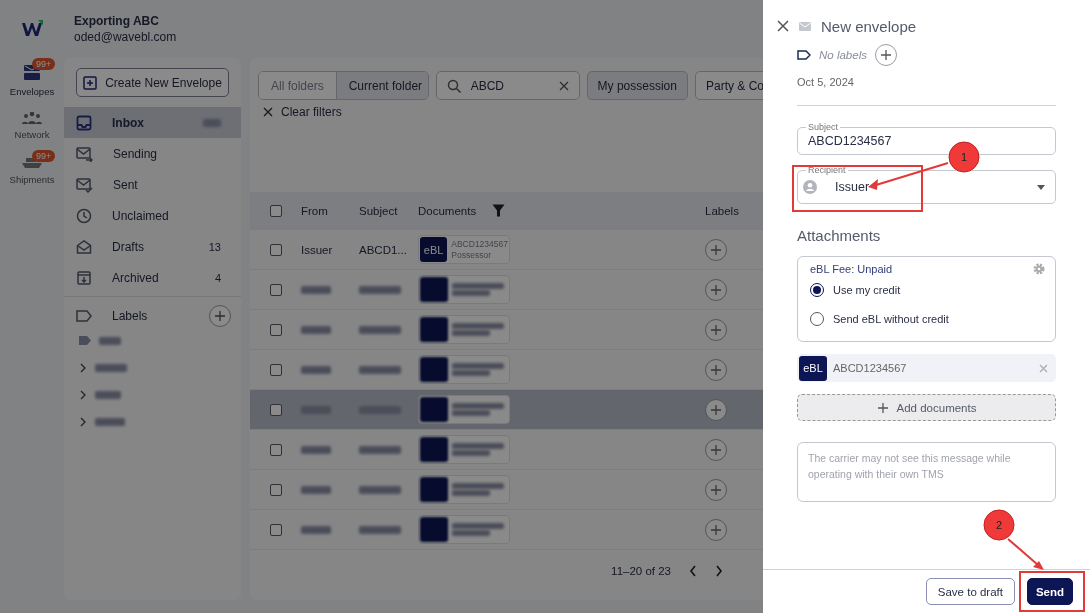  What do you see at coordinates (152, 277) in the screenshot?
I see `folder-item: Archived 4` at bounding box center [152, 277].